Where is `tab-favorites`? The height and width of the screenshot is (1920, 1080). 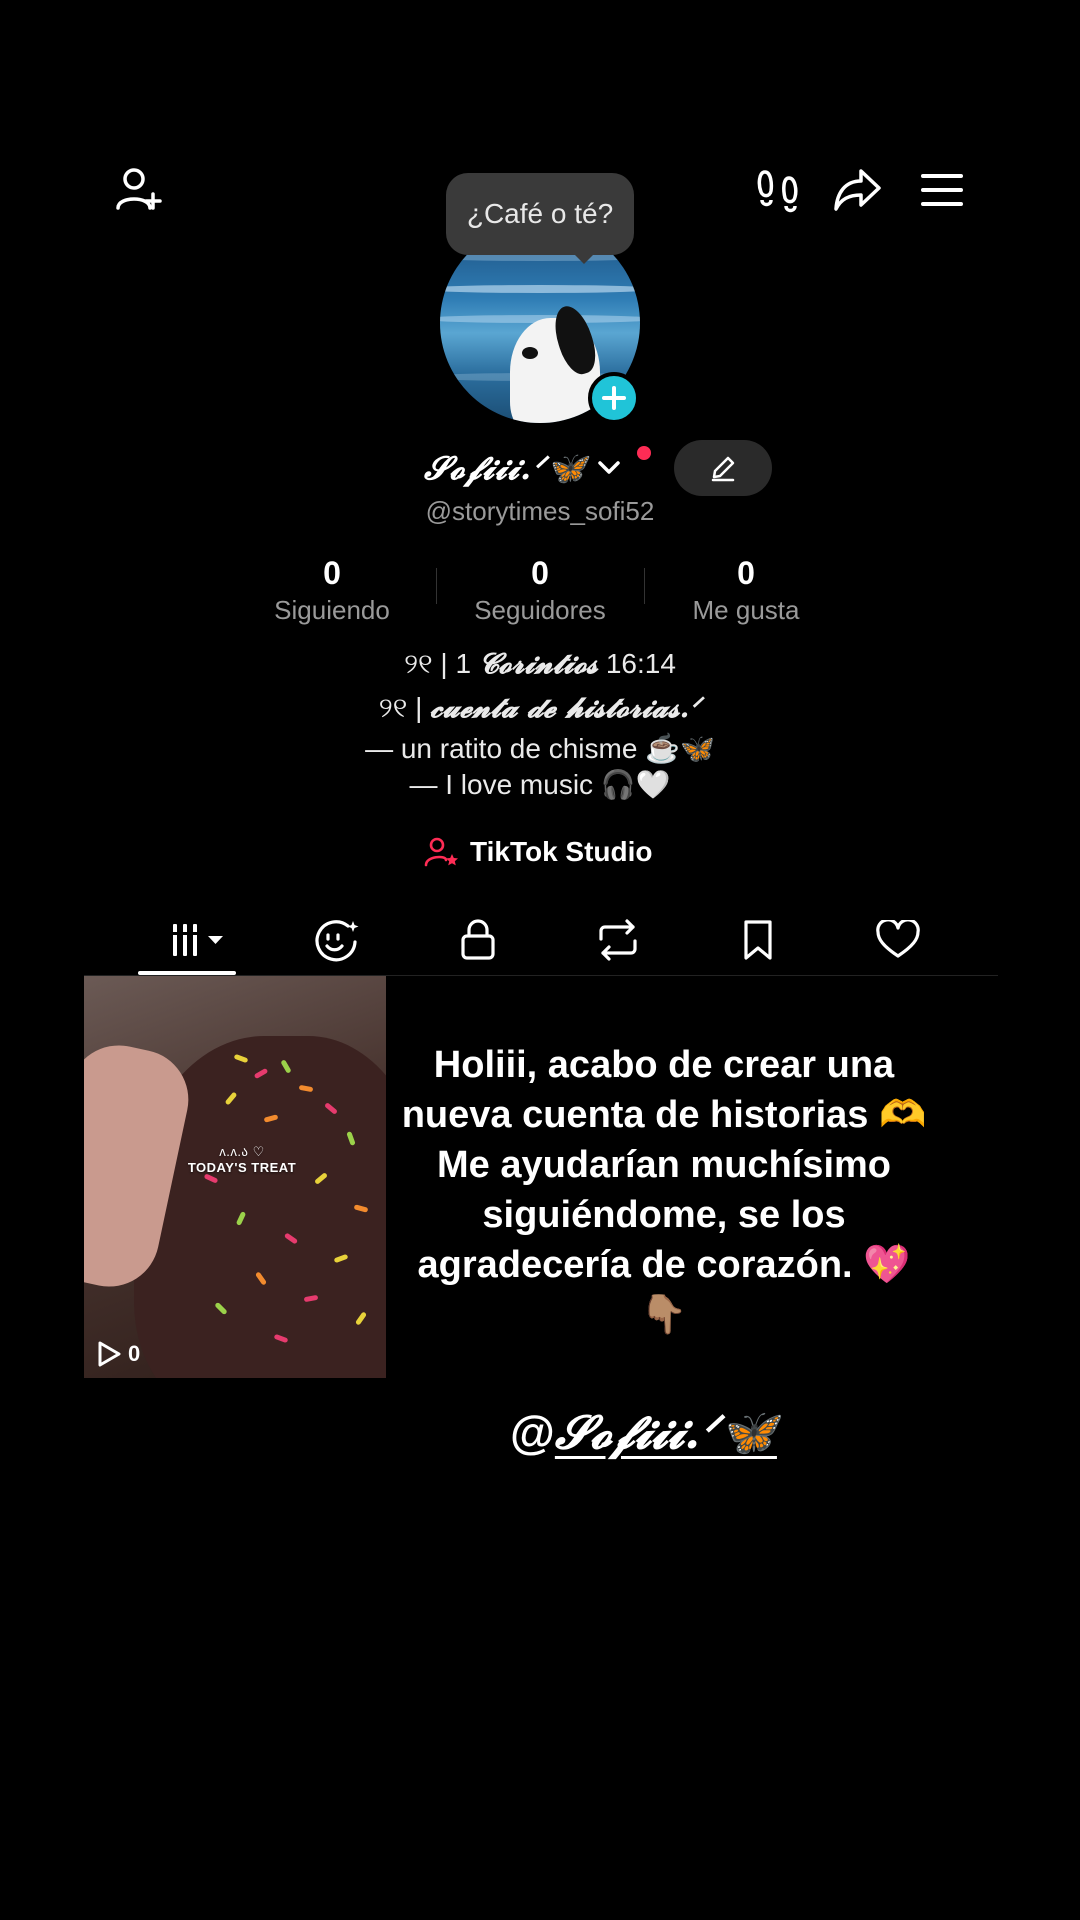 tab-favorites is located at coordinates (758, 940).